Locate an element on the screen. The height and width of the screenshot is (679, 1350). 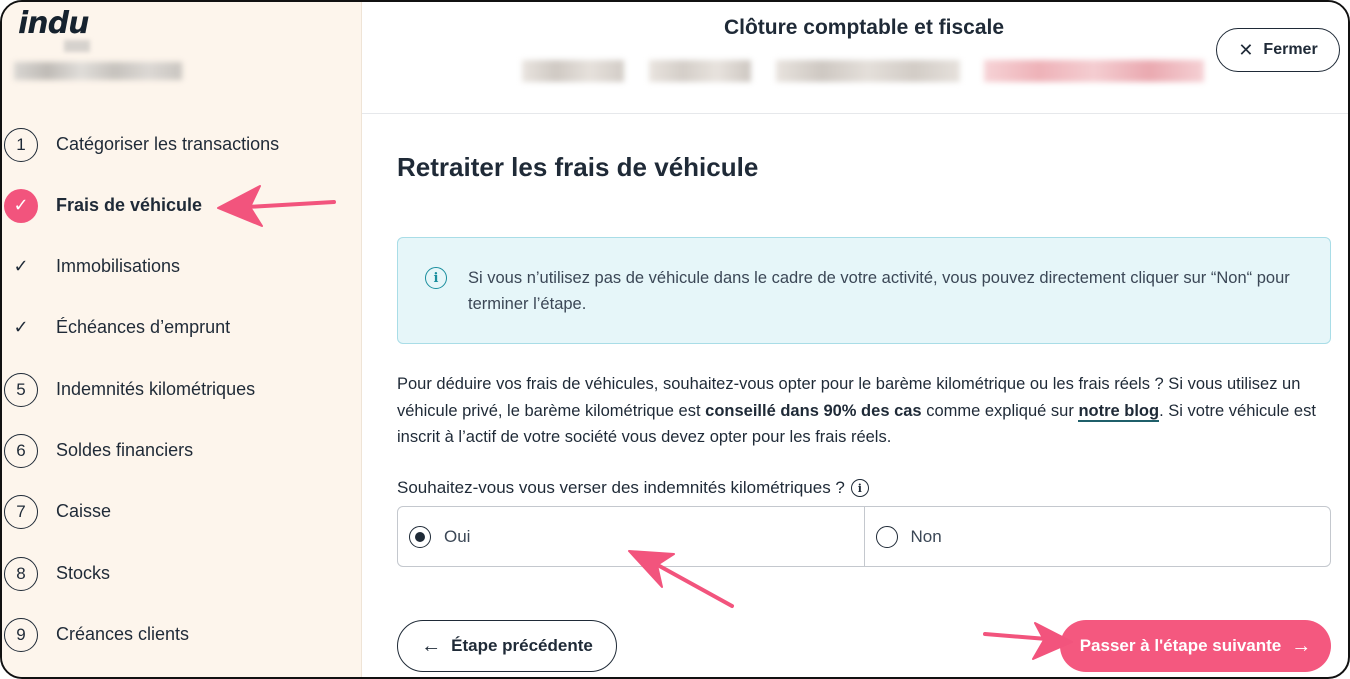
next-step-button: Passer à l'étape suivante → is located at coordinates (1195, 646).